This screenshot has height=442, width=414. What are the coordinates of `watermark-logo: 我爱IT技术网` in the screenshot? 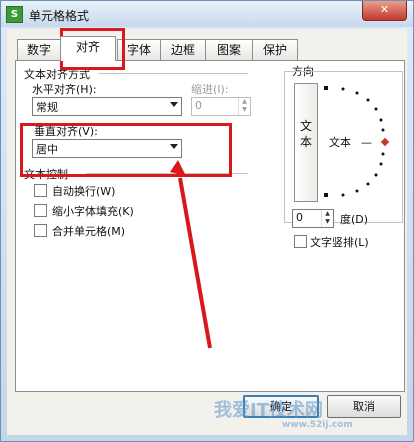 It's located at (268, 410).